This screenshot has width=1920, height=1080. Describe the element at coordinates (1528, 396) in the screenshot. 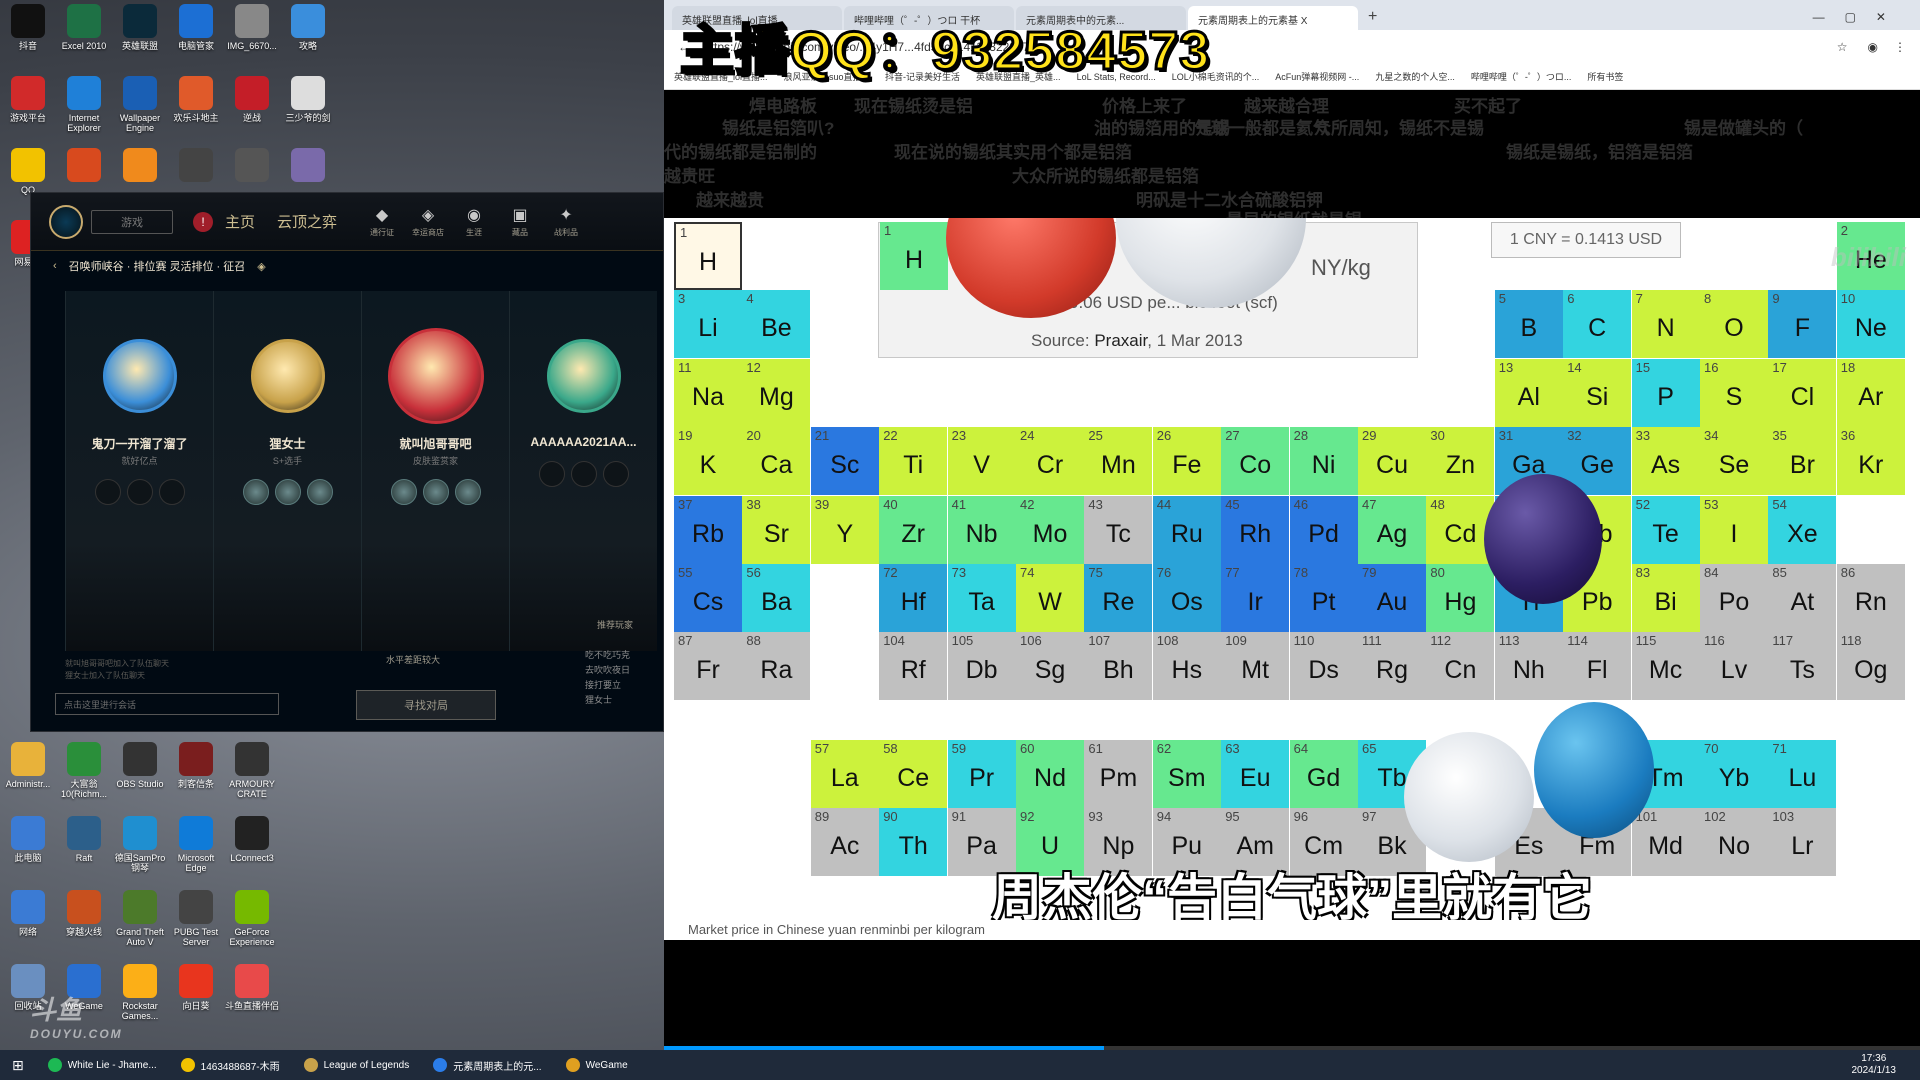

I see `element-symbol: Al` at that location.